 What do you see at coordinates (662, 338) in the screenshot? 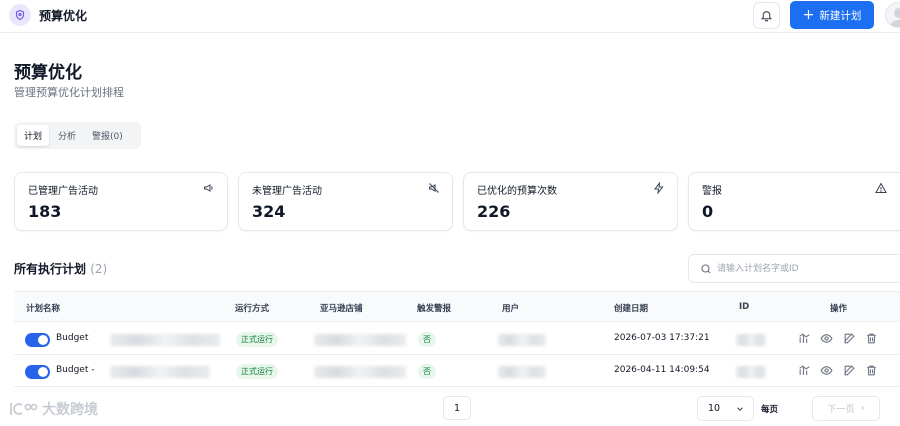
I see `created-date: 2026-07-03 17:37:21` at bounding box center [662, 338].